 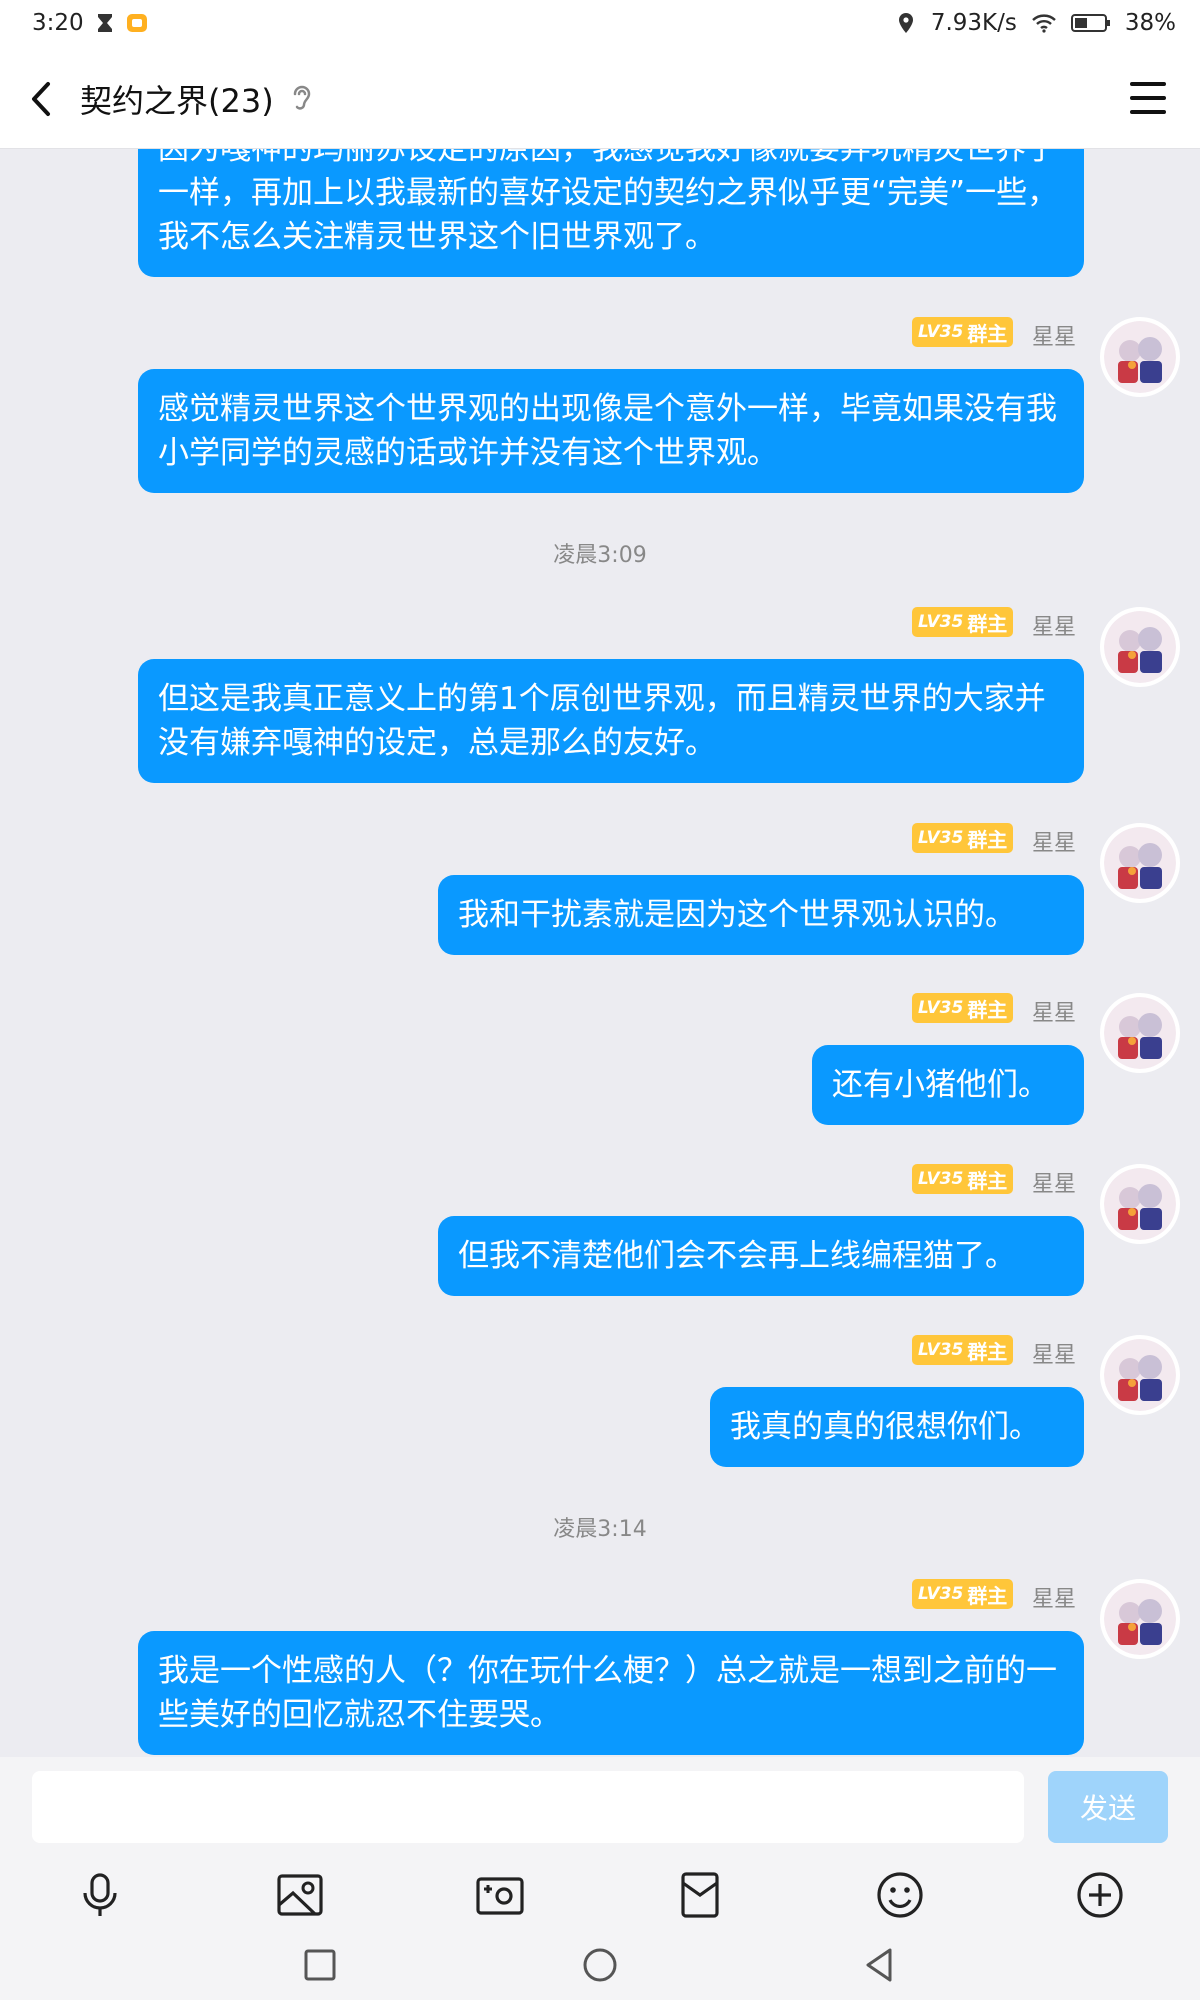 I want to click on message-input, so click(x=528, y=1807).